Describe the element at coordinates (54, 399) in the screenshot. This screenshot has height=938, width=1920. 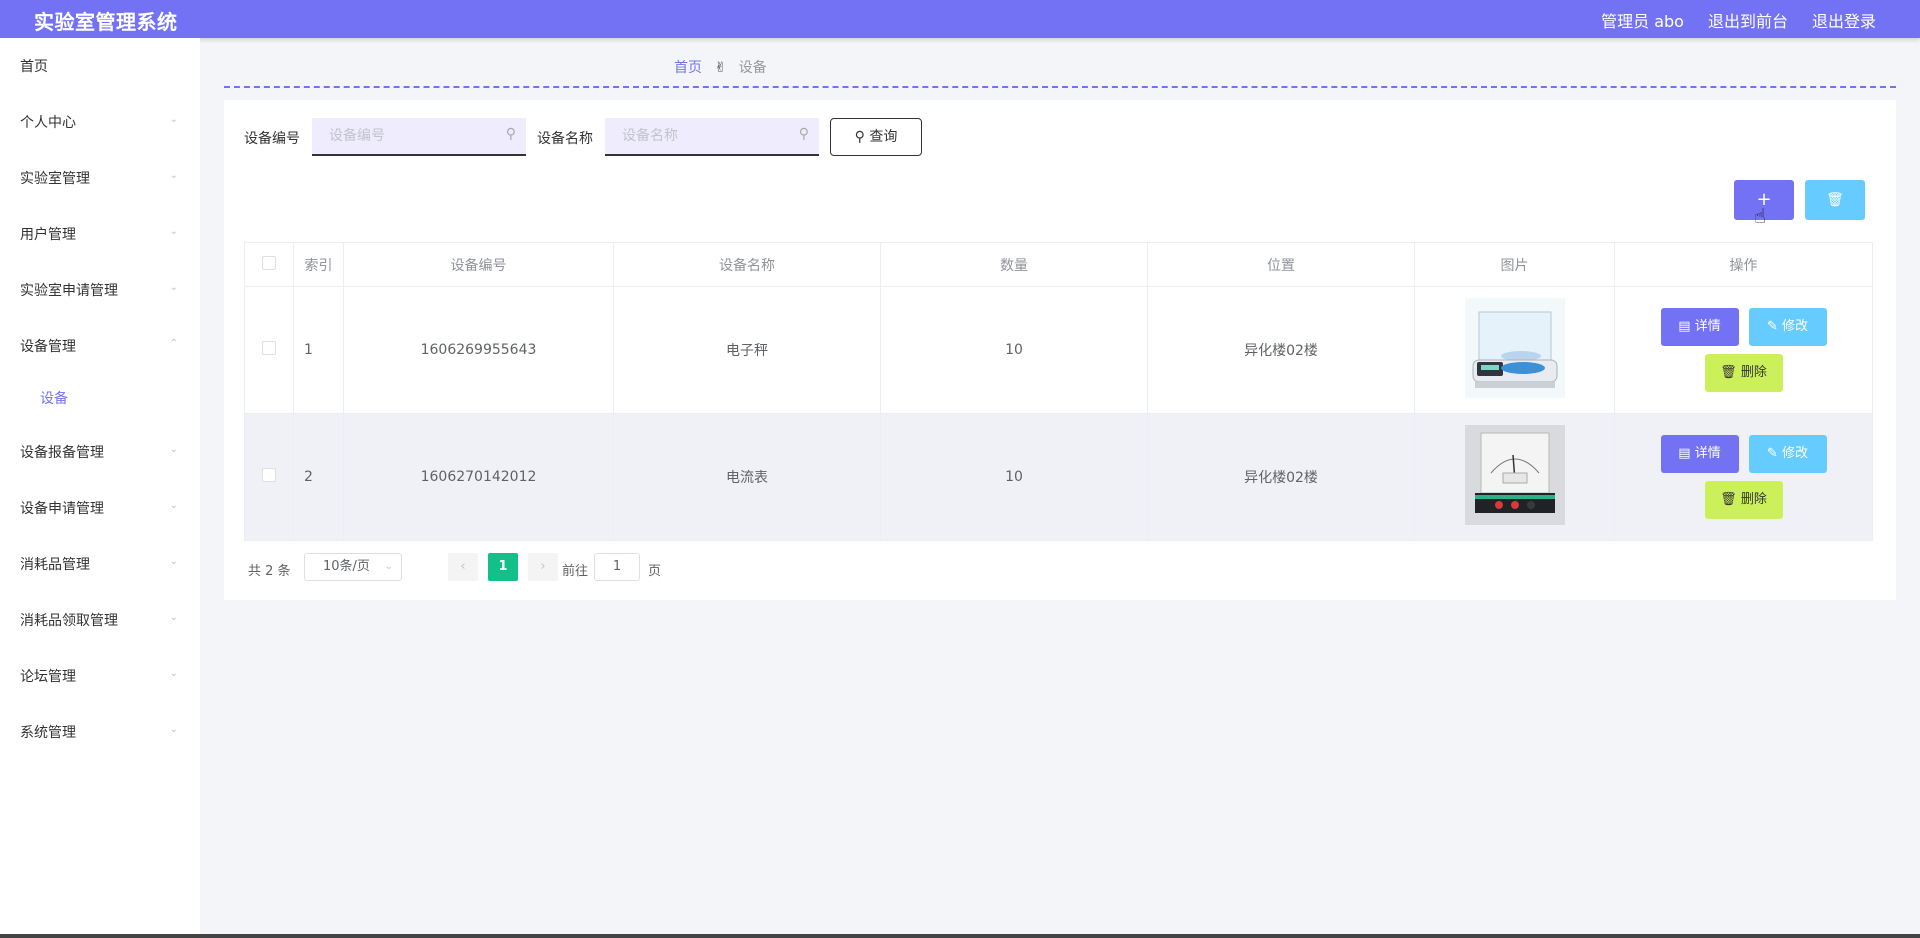
I see `sidebar-item-label: 设备` at that location.